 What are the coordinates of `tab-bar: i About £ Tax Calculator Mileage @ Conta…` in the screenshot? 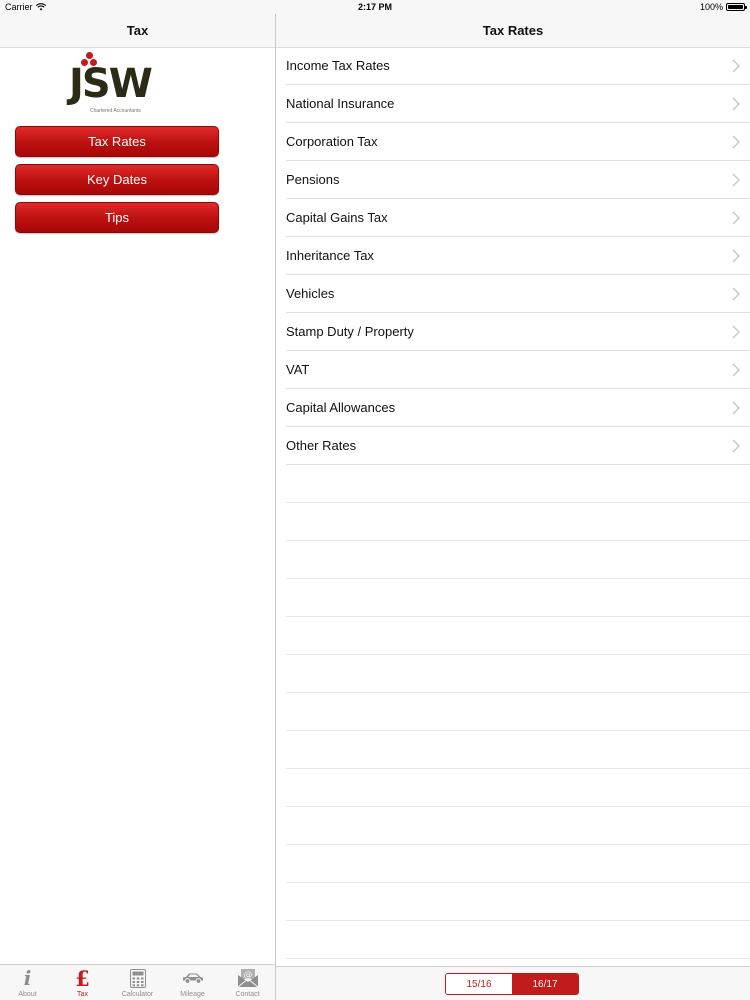 It's located at (137, 982).